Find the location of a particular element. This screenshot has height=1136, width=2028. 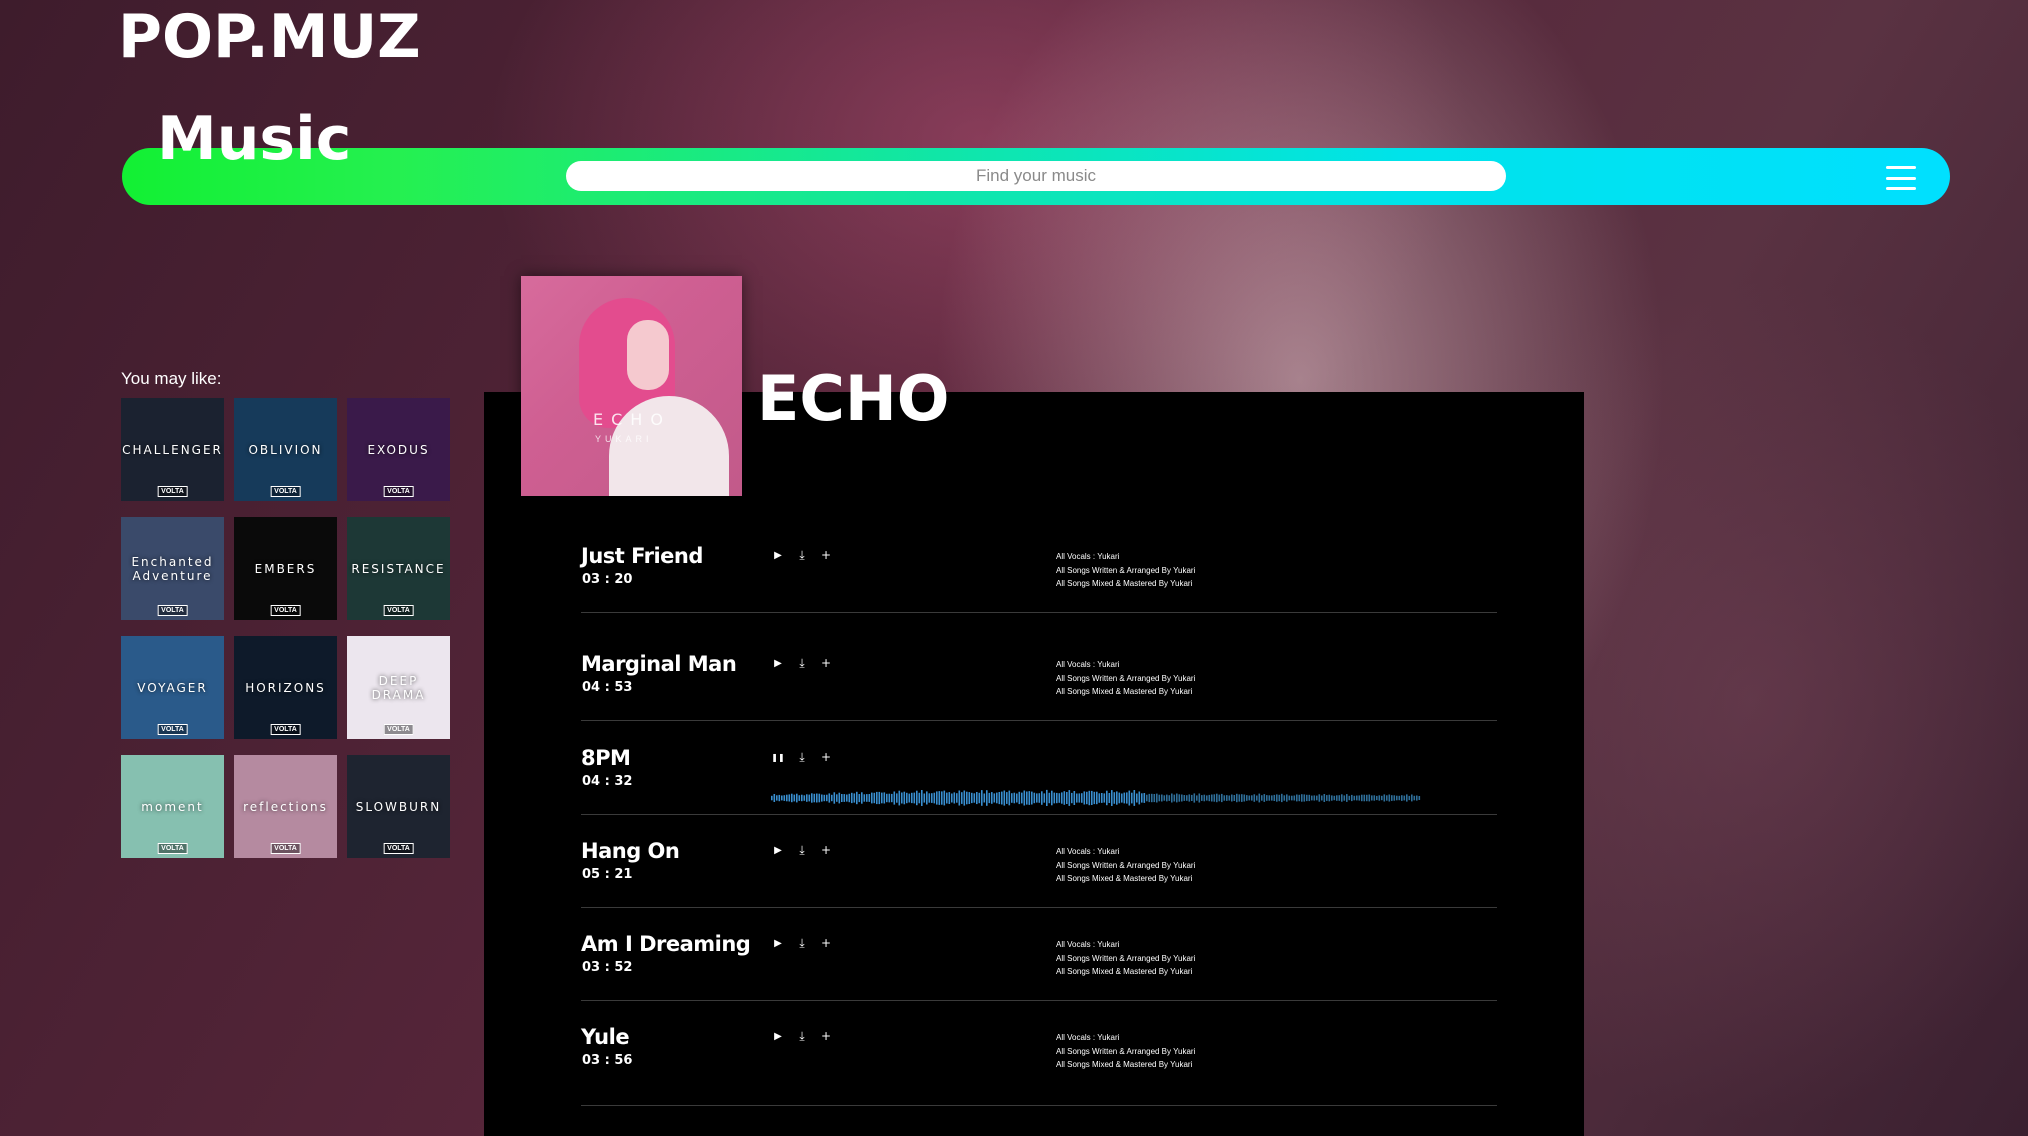

brand-logo: POP.MUZ is located at coordinates (269, 37).